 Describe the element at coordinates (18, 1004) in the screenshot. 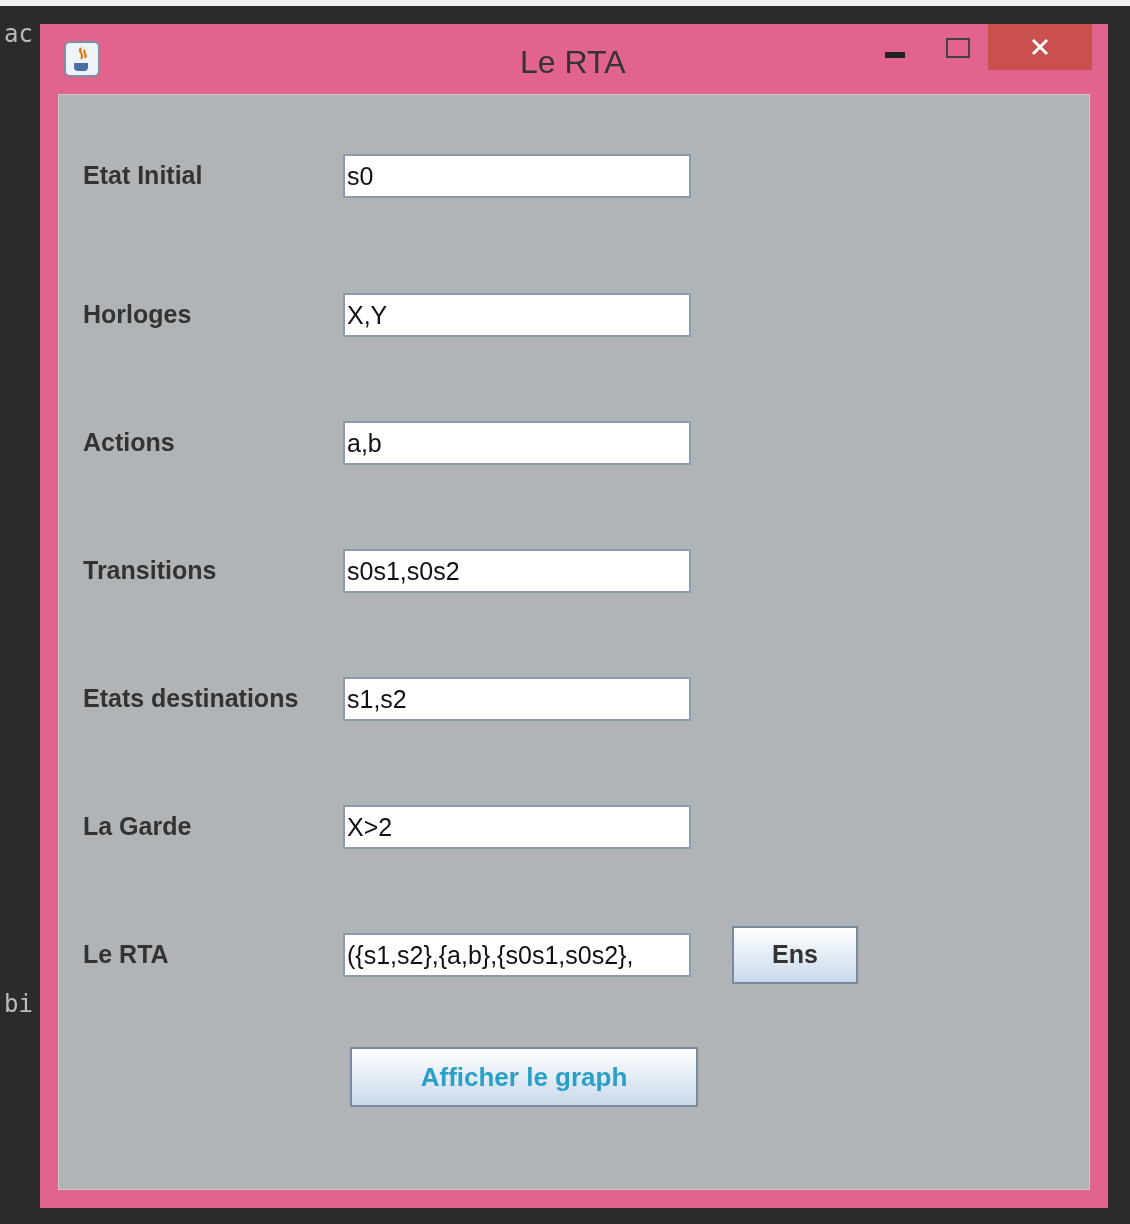

I see `backdrop-text: bi` at that location.